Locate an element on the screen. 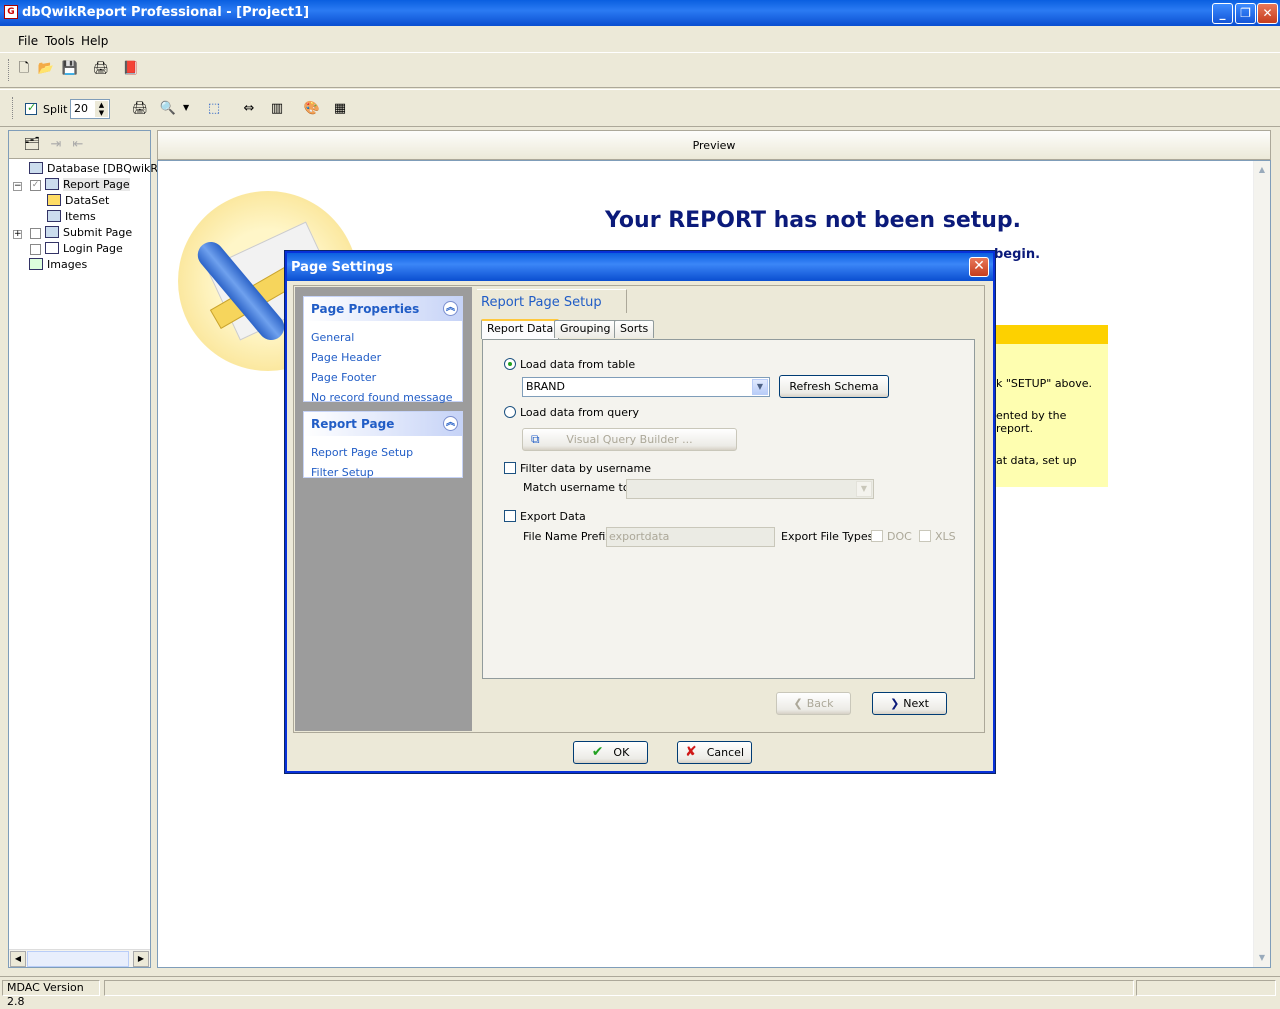 This screenshot has width=1280, height=1009. tree-item-database: Database [DBQwikRe is located at coordinates (96, 170).